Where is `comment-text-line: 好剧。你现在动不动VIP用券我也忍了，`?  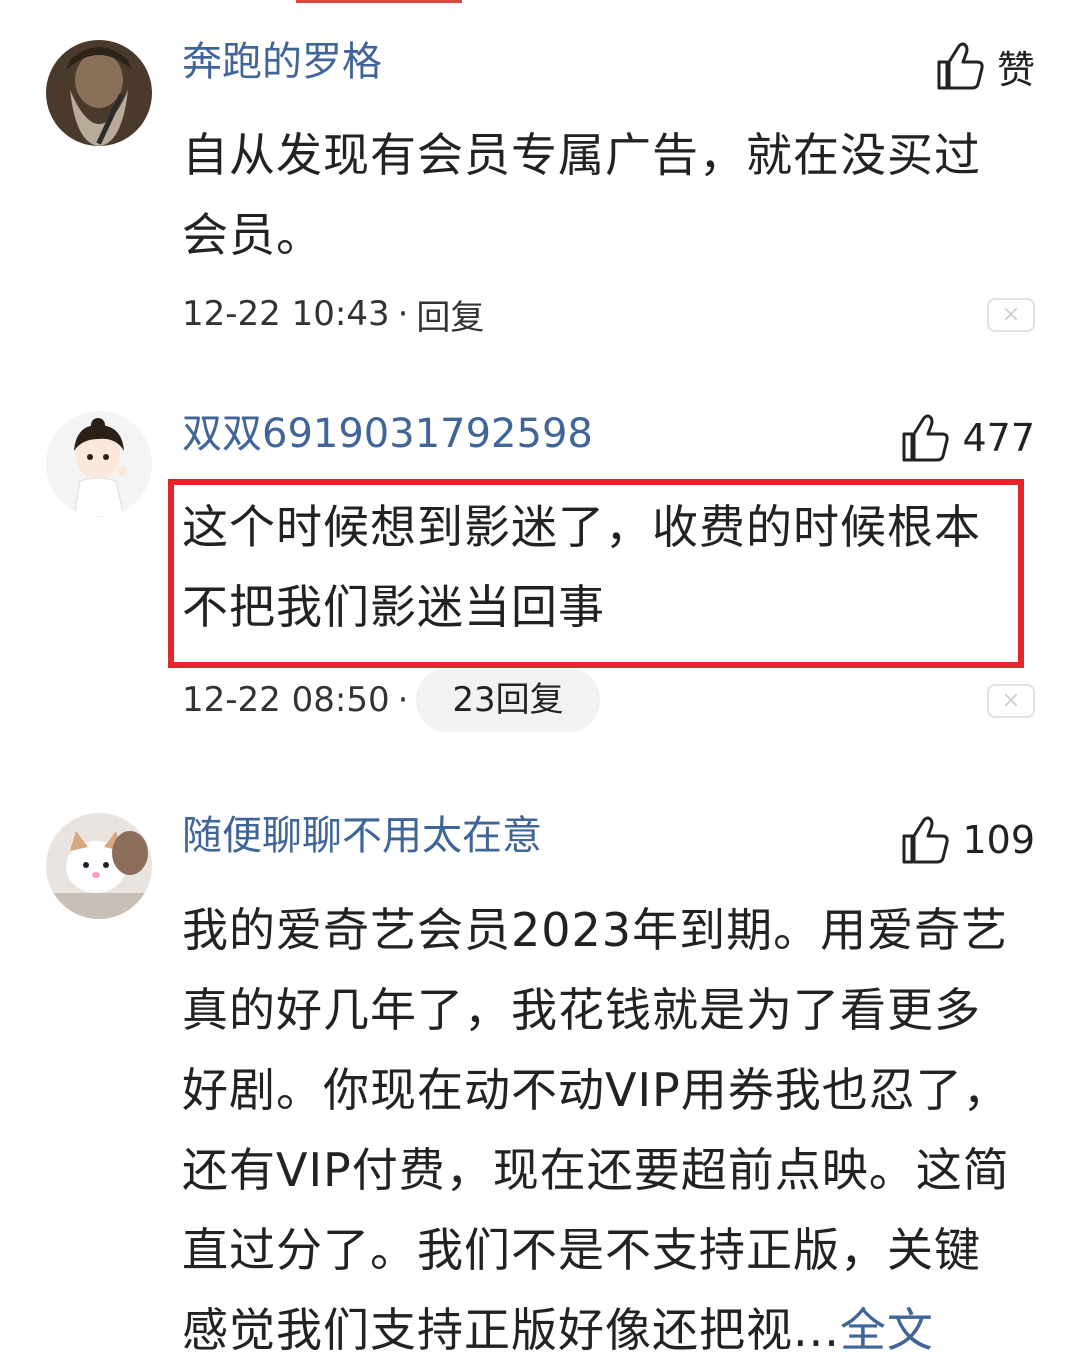 comment-text-line: 好剧。你现在动不动VIP用券我也忍了， is located at coordinates (596, 1090).